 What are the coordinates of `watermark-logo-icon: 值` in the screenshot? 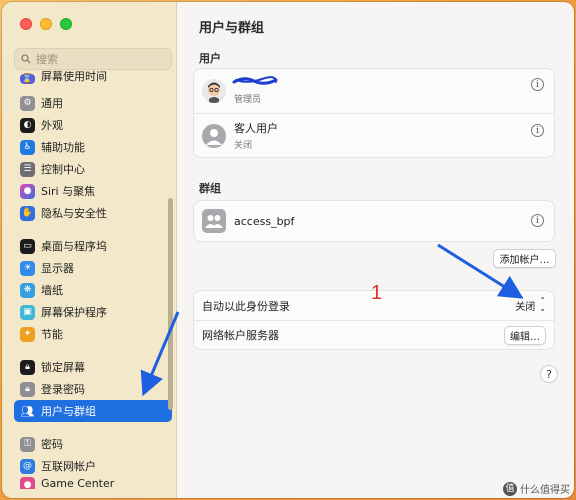 It's located at (510, 488).